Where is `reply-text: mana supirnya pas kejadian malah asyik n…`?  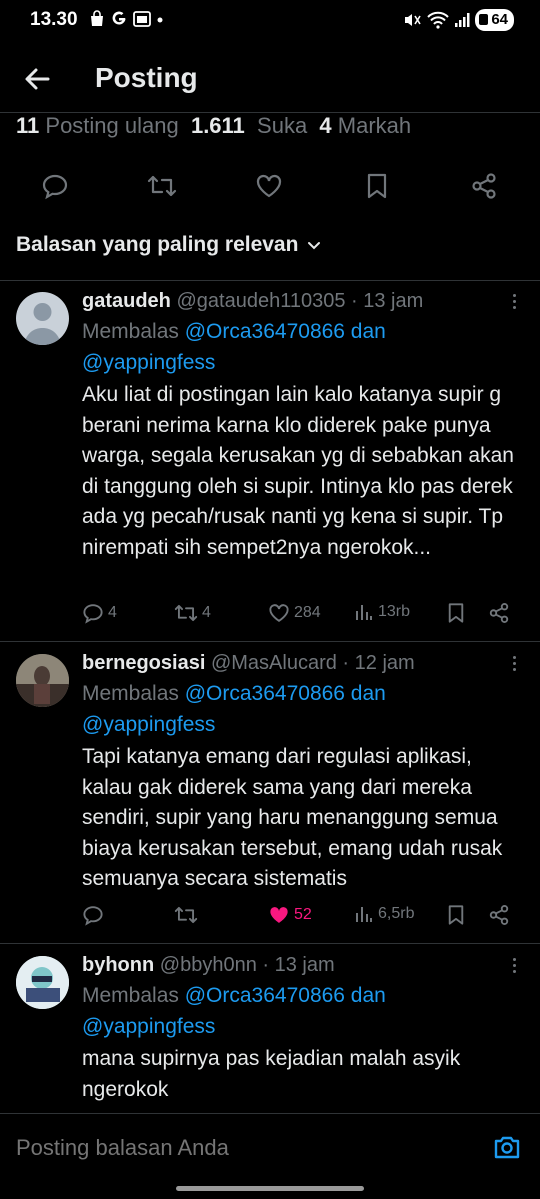 reply-text: mana supirnya pas kejadian malah asyik n… is located at coordinates (271, 1074).